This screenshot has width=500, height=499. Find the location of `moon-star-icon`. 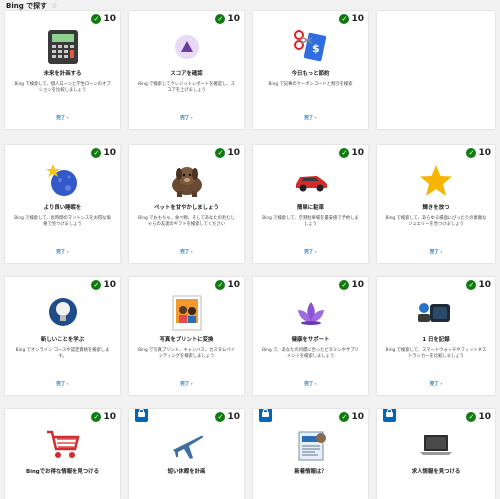

moon-star-icon is located at coordinates (62, 181).